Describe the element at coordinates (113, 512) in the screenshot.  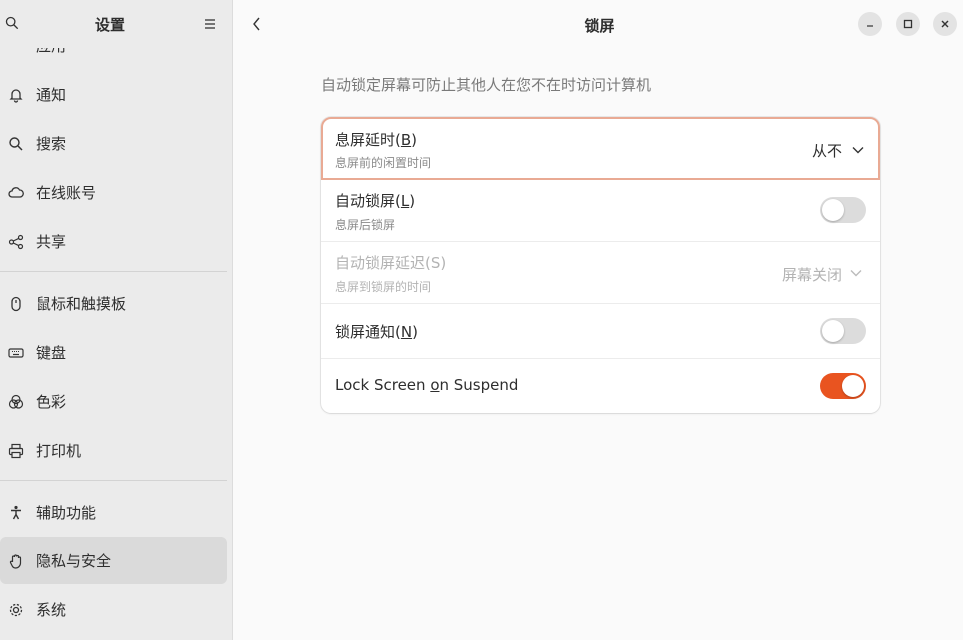
I see `sidebar-item-accessibility: 辅助功能` at that location.